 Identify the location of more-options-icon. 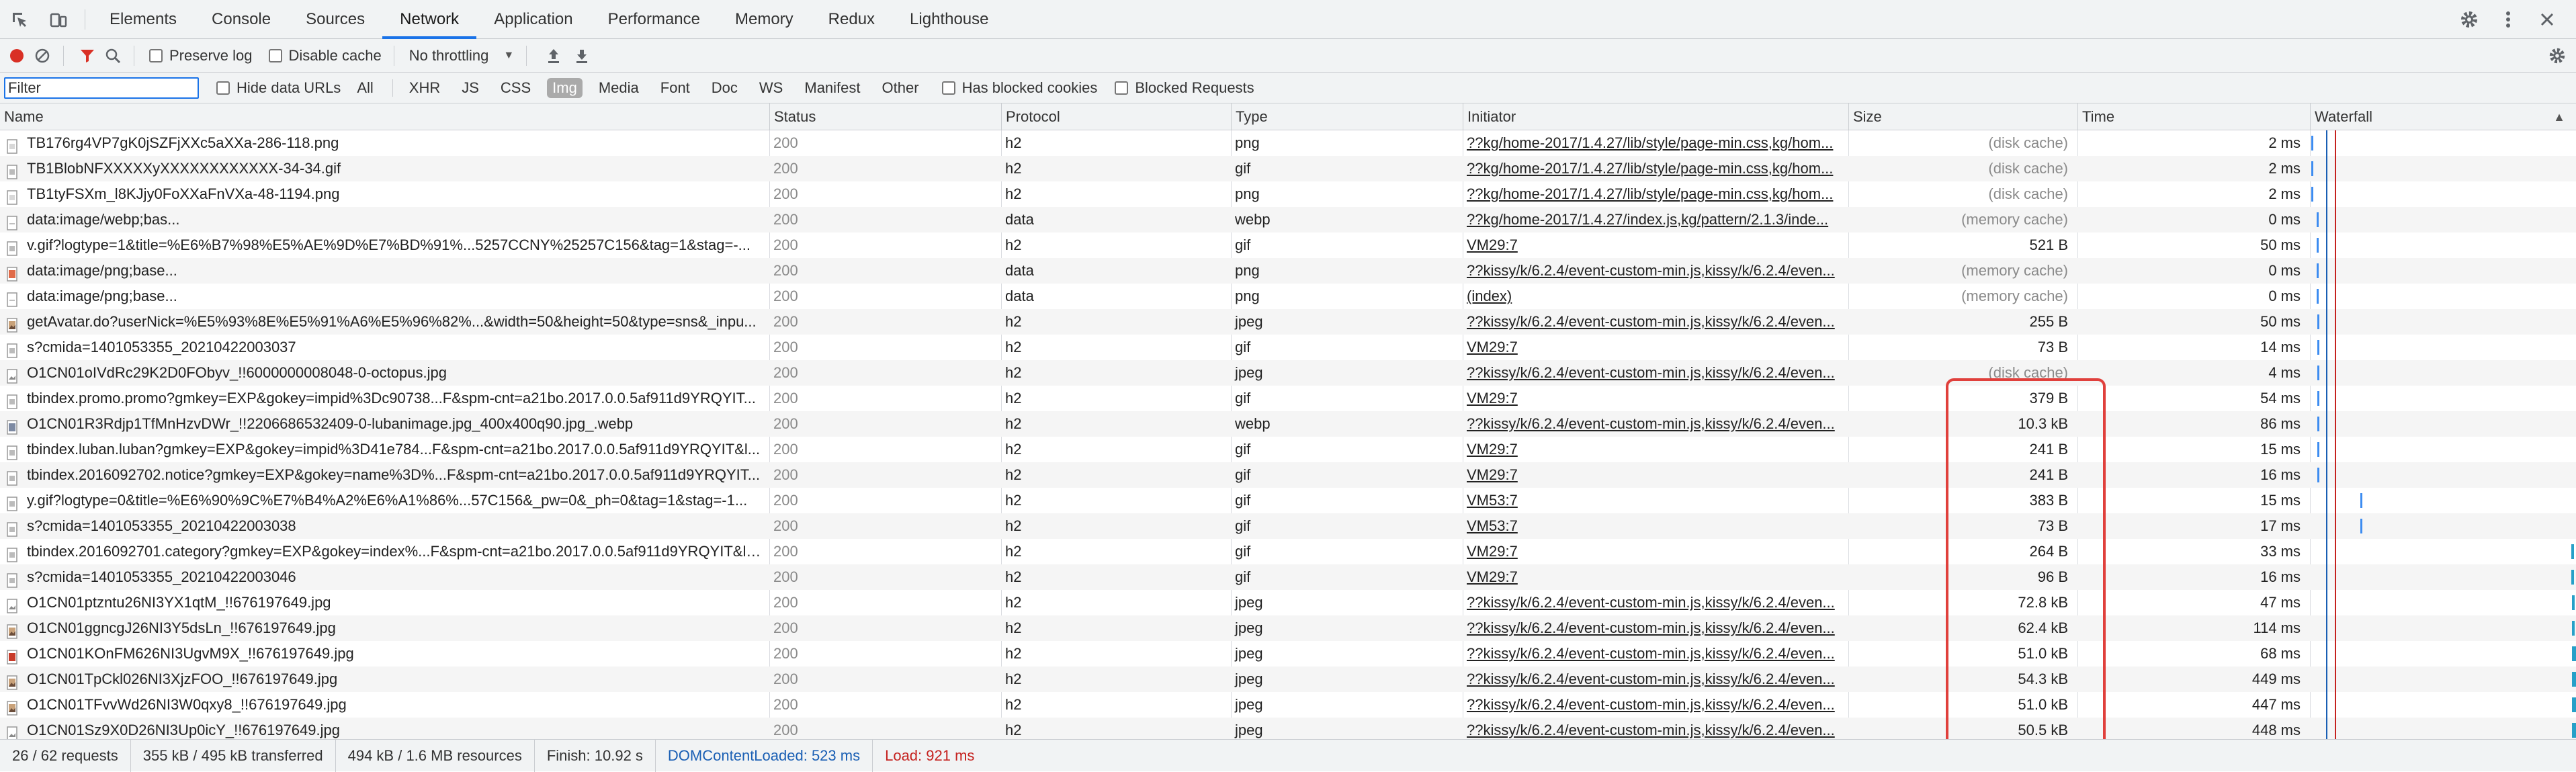
(2508, 19).